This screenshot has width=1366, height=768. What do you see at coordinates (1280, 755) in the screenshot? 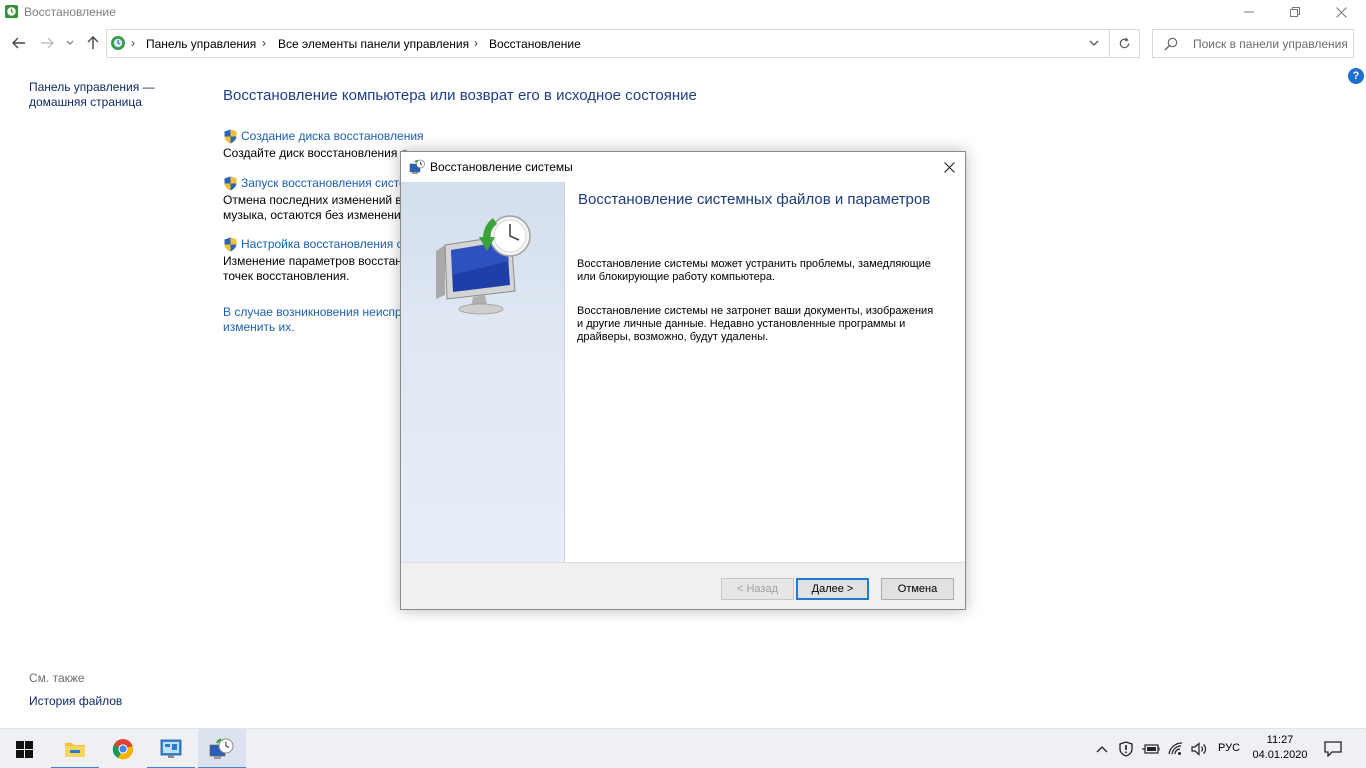
I see `clock-date: 04.01.2020` at bounding box center [1280, 755].